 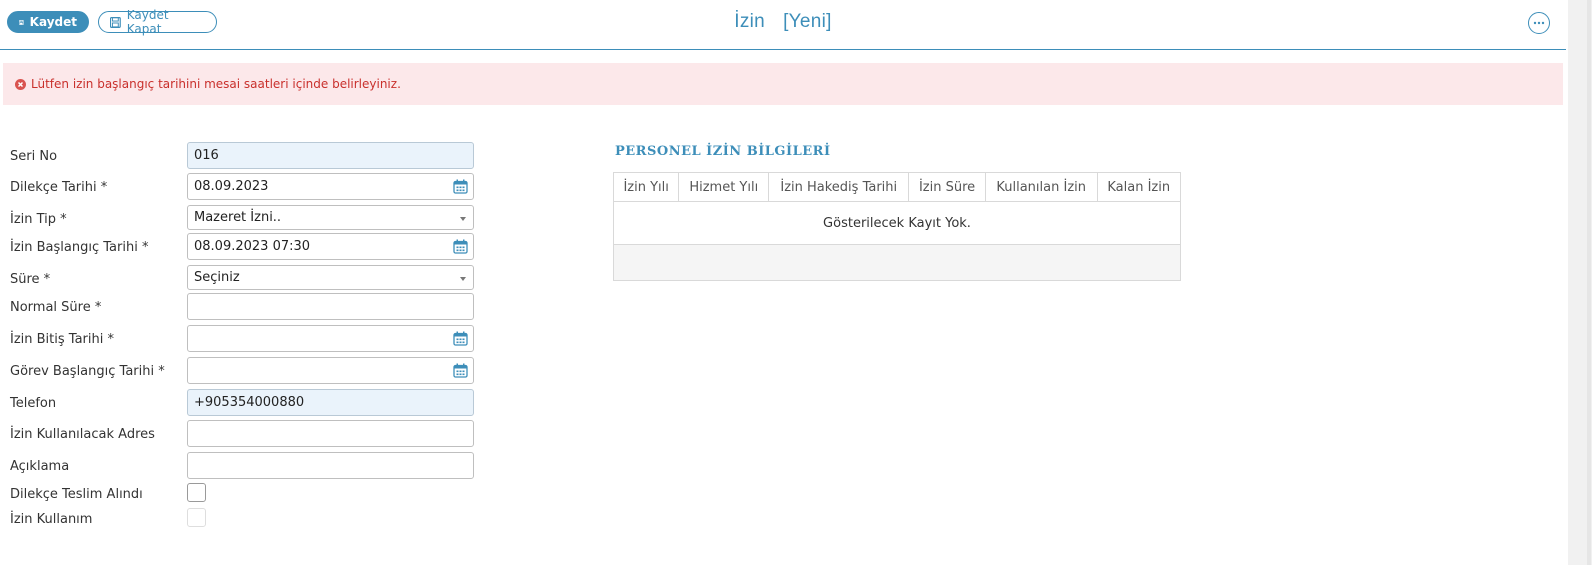 I want to click on izin-tip-label: İzin Tip *, so click(x=38, y=219).